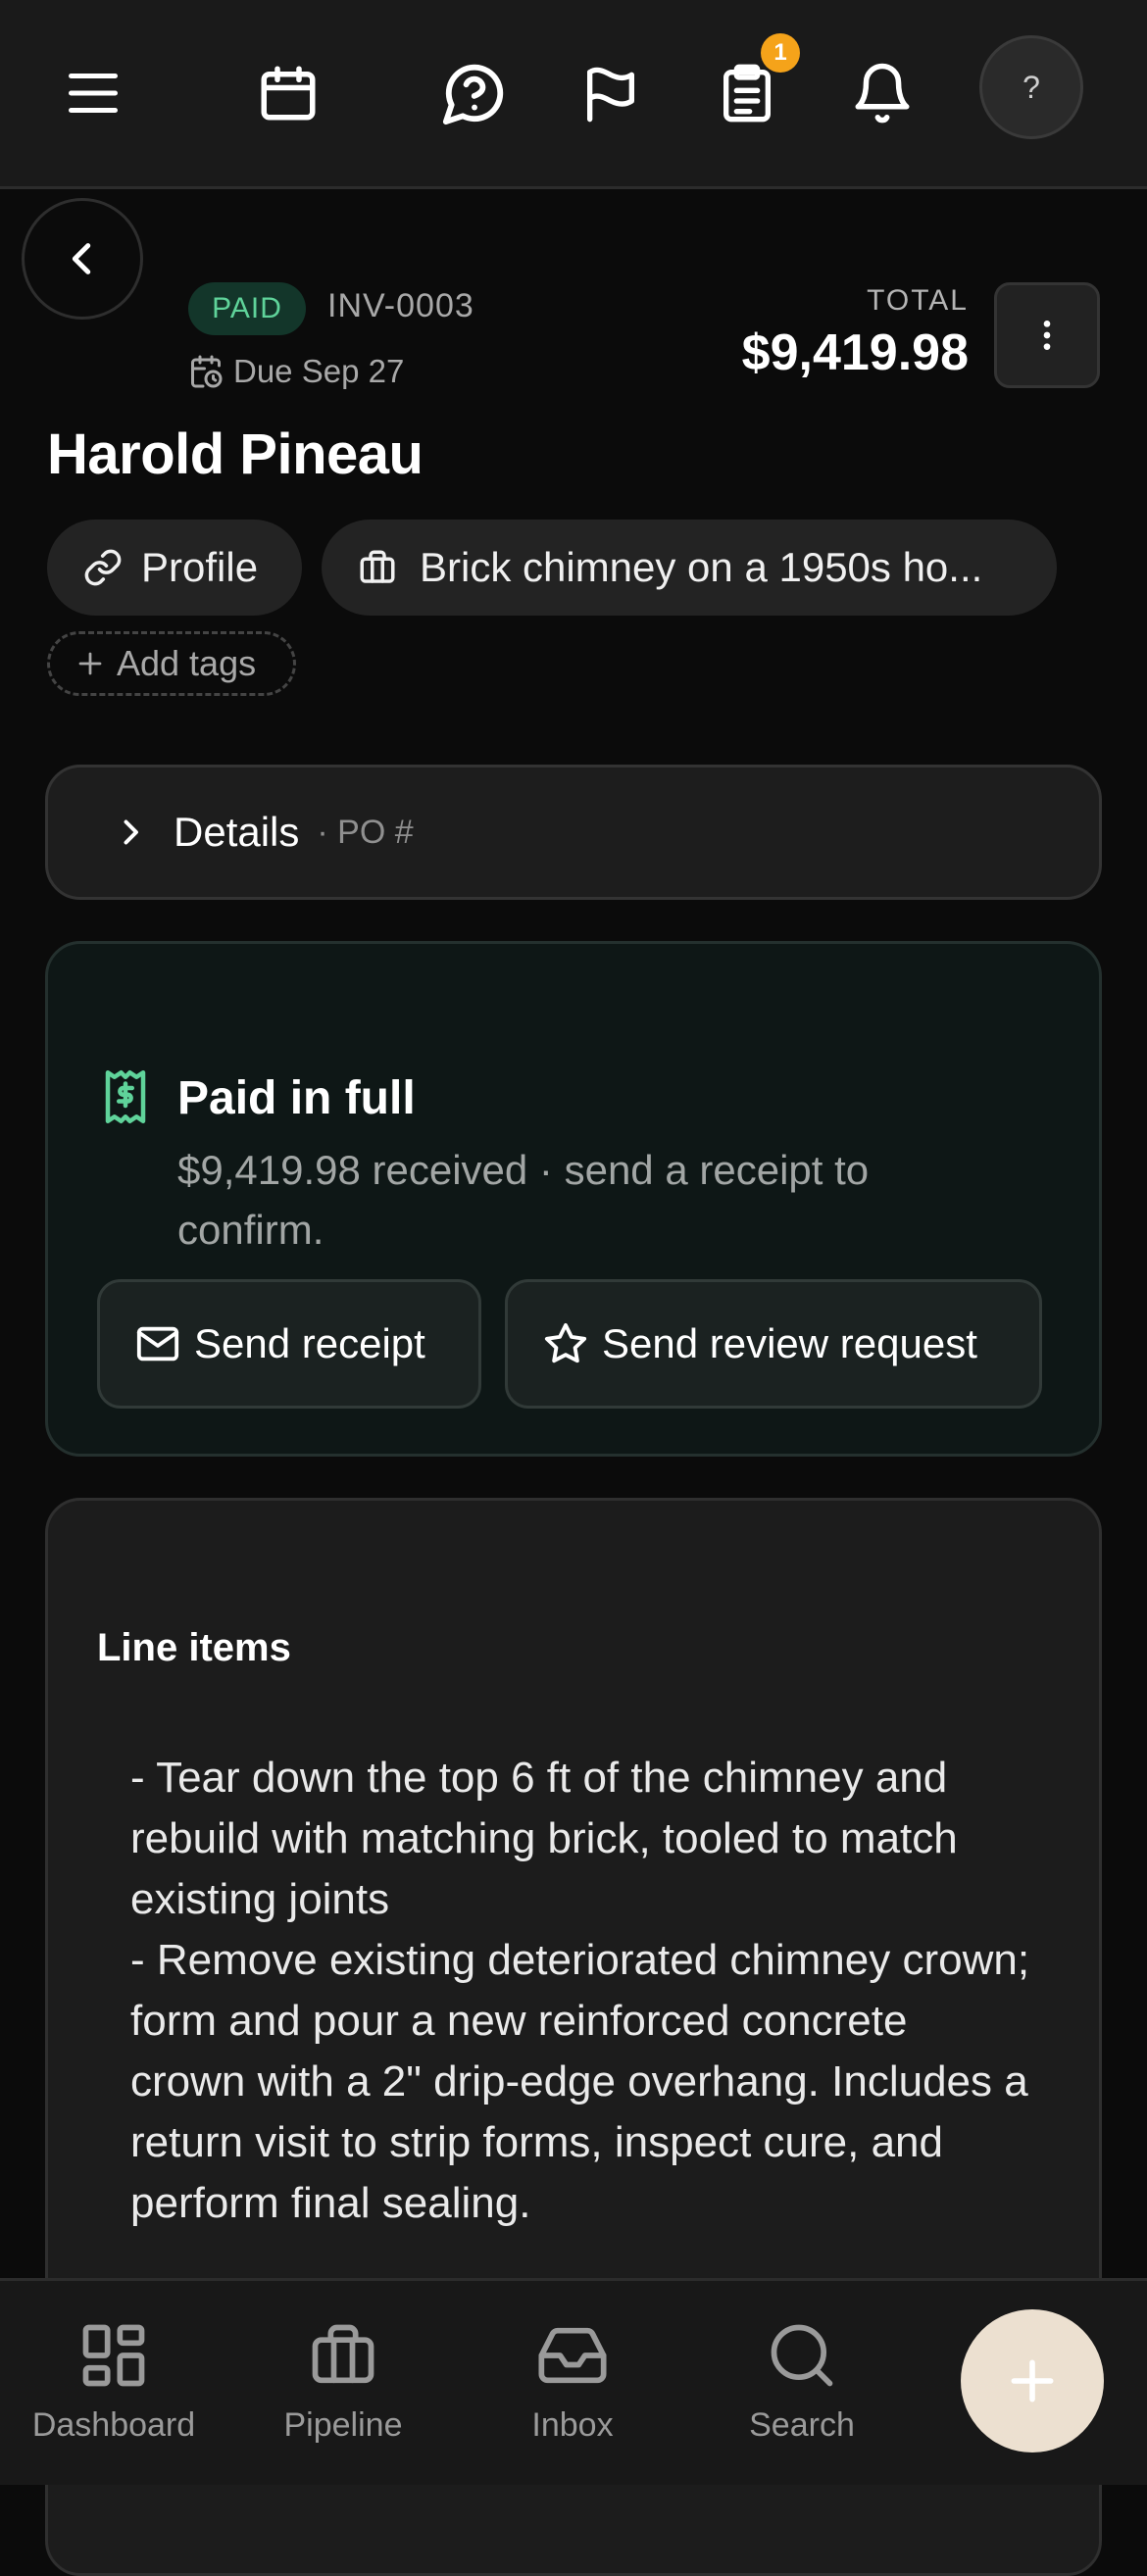  I want to click on chevron-right-icon, so click(130, 832).